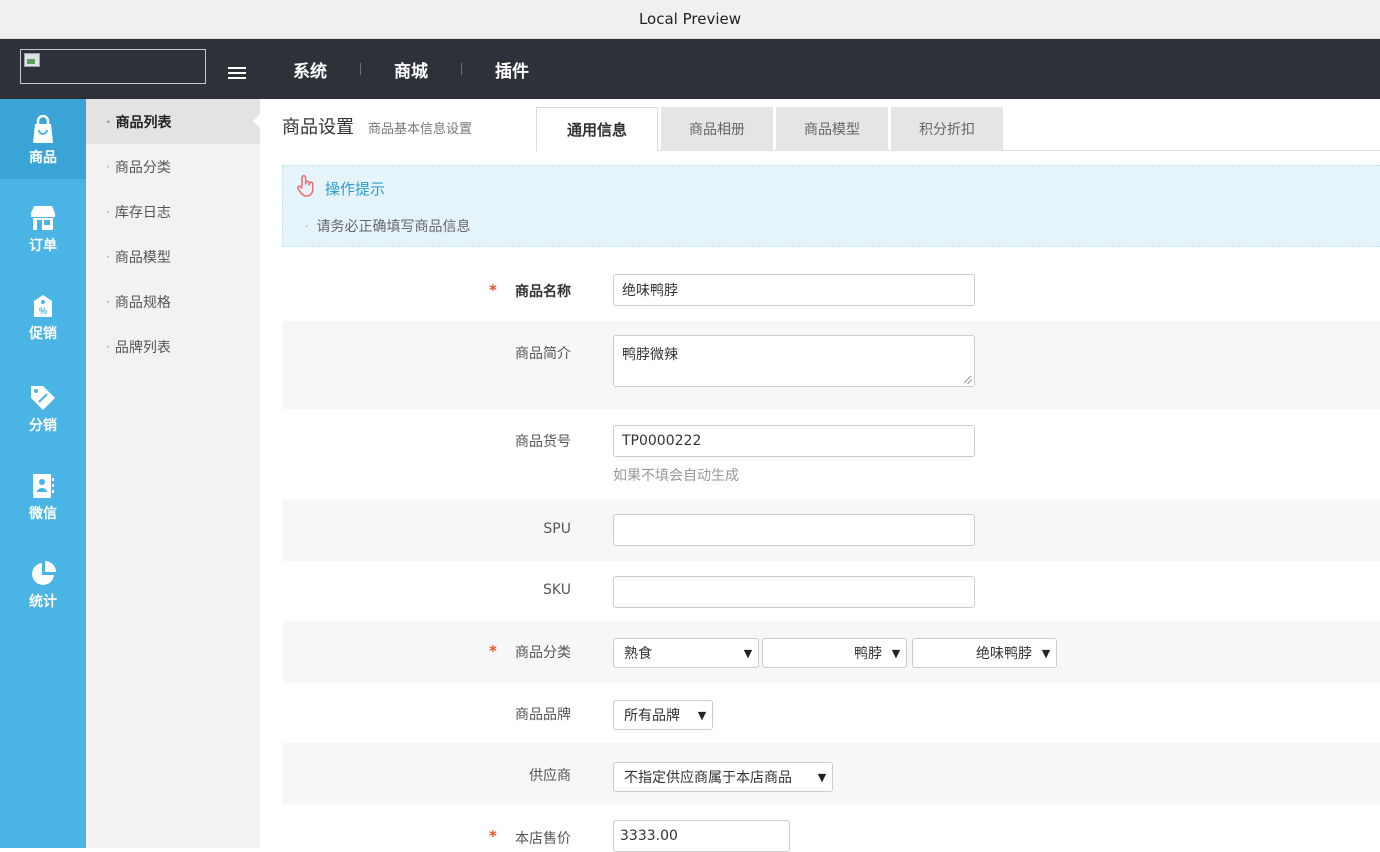  What do you see at coordinates (173, 346) in the screenshot?
I see `submenu-item-brand-list: · 品牌列表` at bounding box center [173, 346].